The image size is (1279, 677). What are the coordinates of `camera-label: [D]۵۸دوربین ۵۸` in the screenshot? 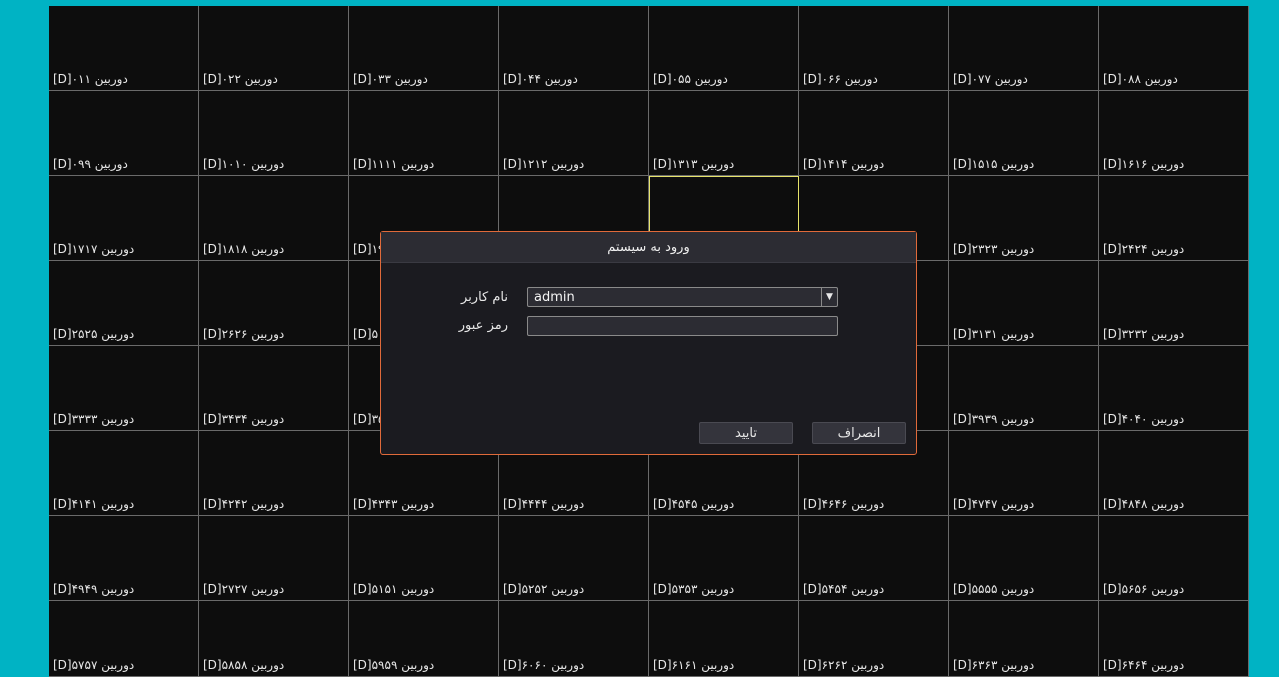 It's located at (244, 665).